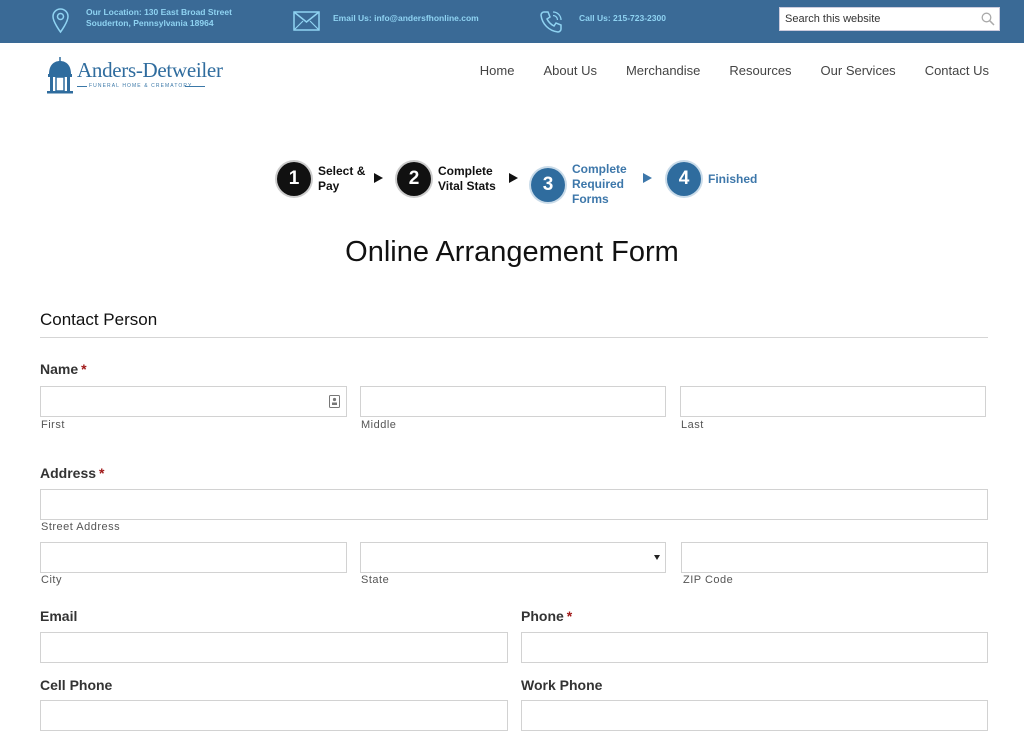  Describe the element at coordinates (877, 19) in the screenshot. I see `search-input` at that location.